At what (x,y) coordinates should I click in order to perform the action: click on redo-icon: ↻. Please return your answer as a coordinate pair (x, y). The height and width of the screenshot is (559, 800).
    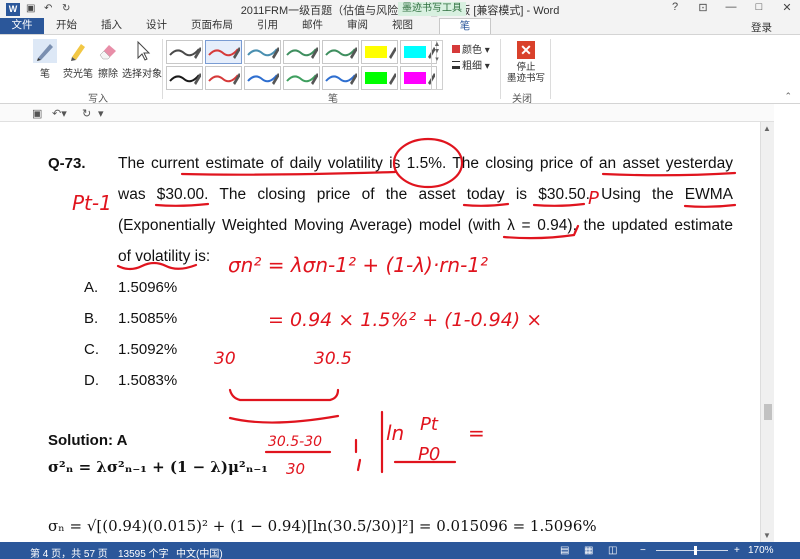
    Looking at the image, I should click on (86, 113).